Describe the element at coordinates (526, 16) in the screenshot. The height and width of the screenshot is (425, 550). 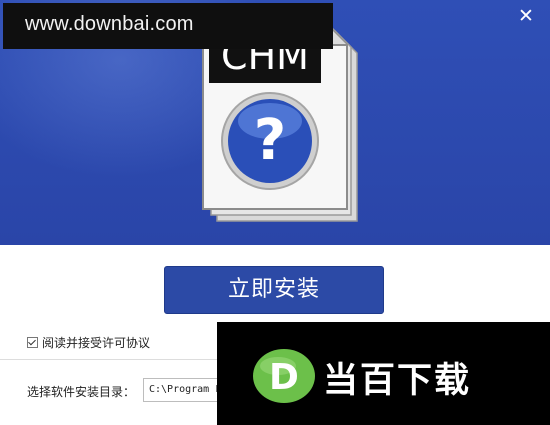
I see `close-button: ✕` at that location.